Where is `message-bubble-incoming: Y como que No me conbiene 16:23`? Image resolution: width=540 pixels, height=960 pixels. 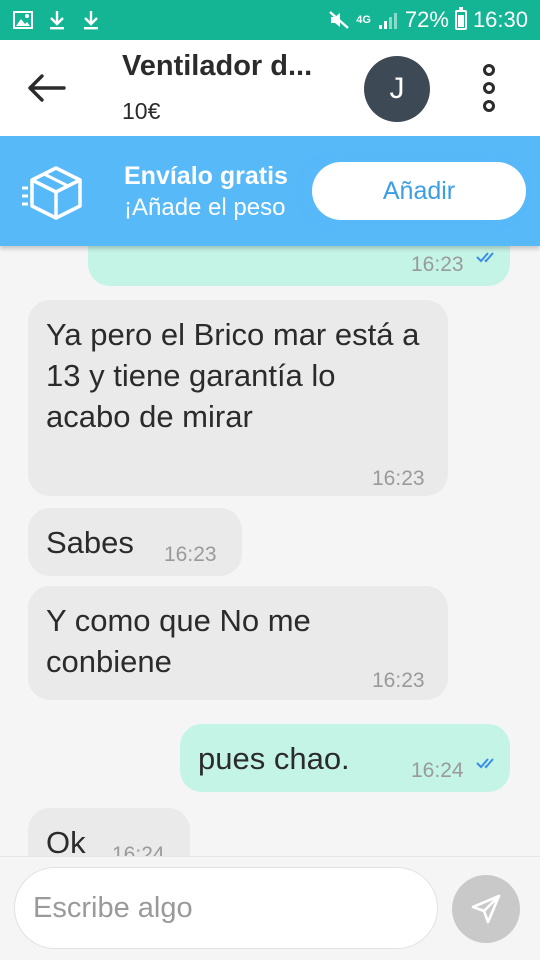
message-bubble-incoming: Y como que No me conbiene 16:23 is located at coordinates (238, 643).